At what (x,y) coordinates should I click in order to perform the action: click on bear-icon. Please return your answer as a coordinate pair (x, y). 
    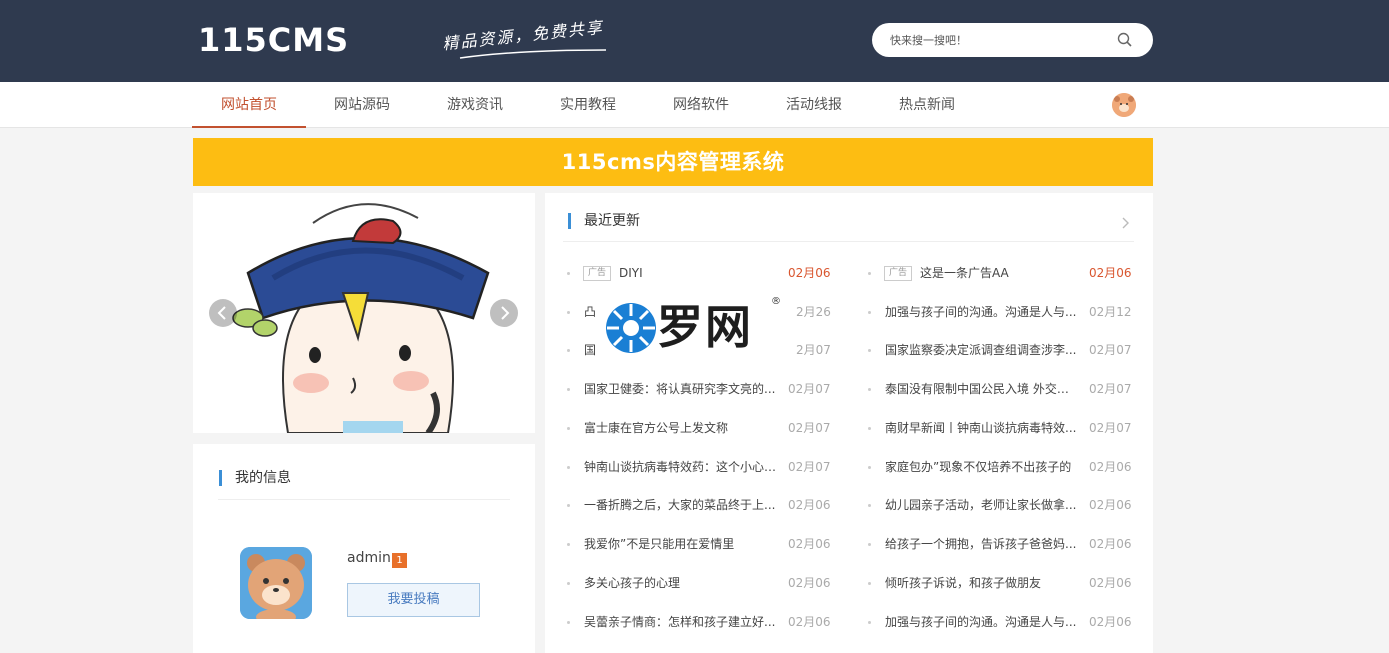
    Looking at the image, I should click on (1124, 105).